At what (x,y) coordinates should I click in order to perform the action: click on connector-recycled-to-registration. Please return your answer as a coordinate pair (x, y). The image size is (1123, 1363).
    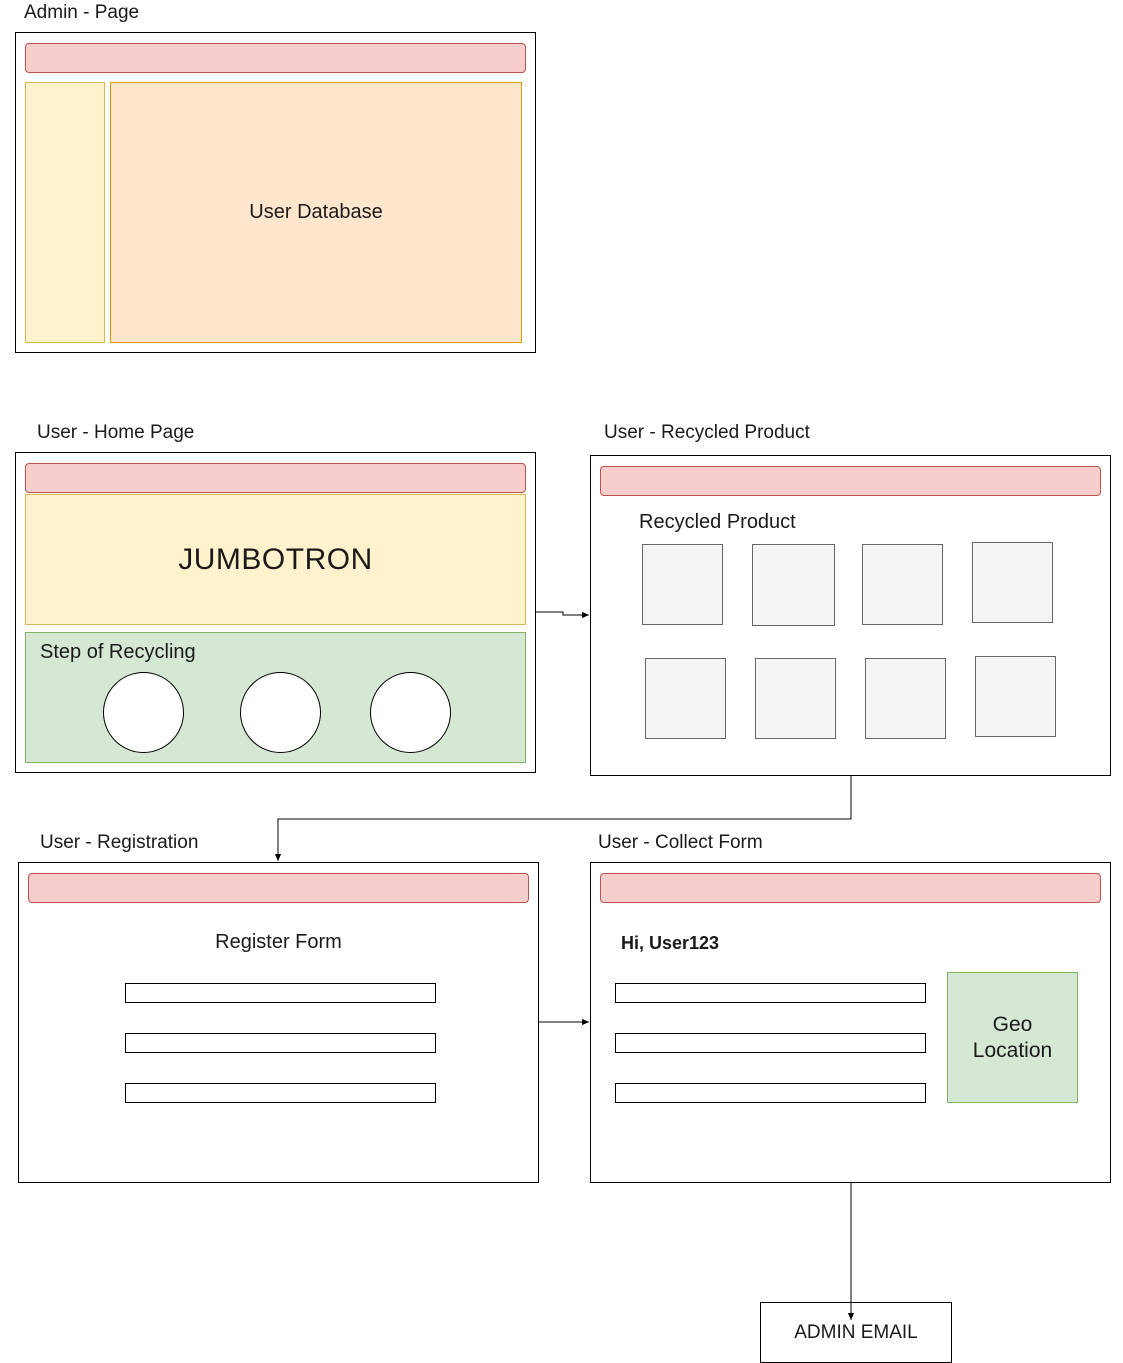
    Looking at the image, I should click on (563, 818).